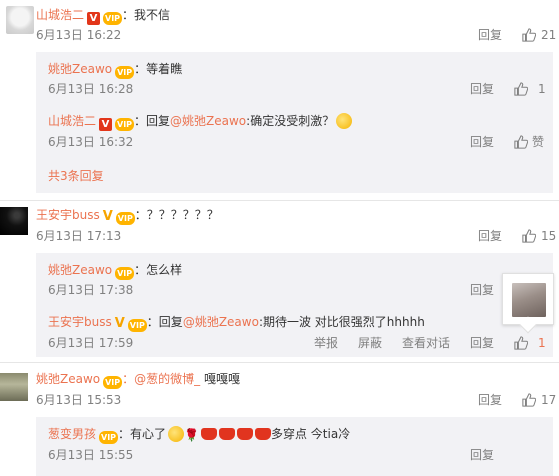 The height and width of the screenshot is (476, 559). What do you see at coordinates (549, 35) in the screenshot?
I see `like-count: 21` at bounding box center [549, 35].